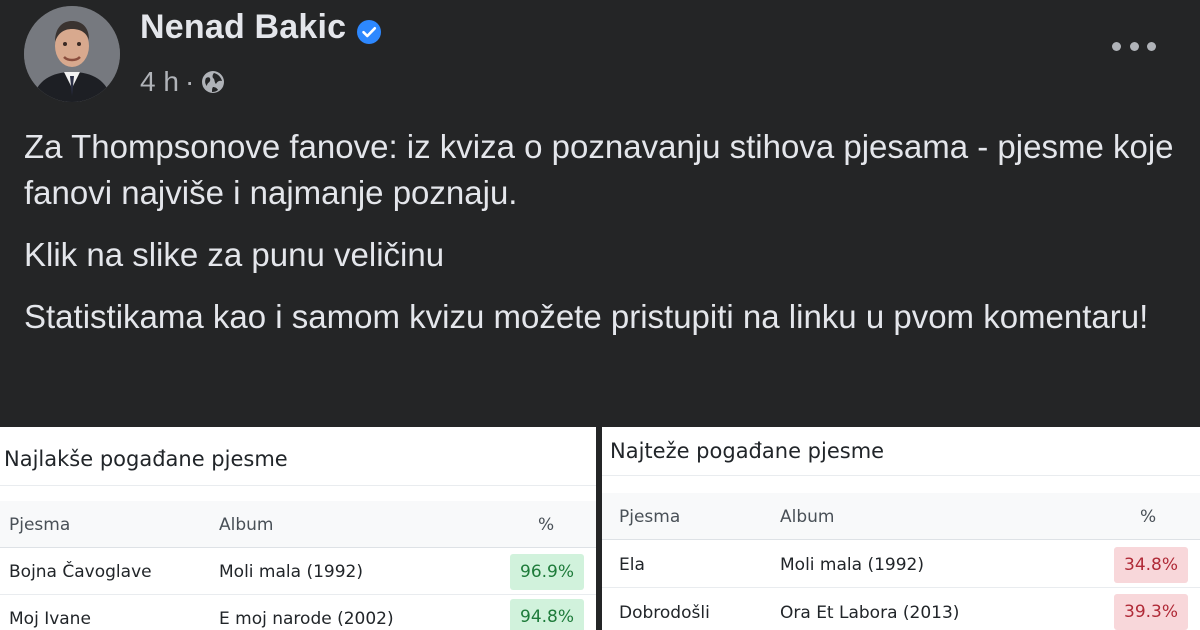 The height and width of the screenshot is (630, 1200). I want to click on globe-icon, so click(213, 82).